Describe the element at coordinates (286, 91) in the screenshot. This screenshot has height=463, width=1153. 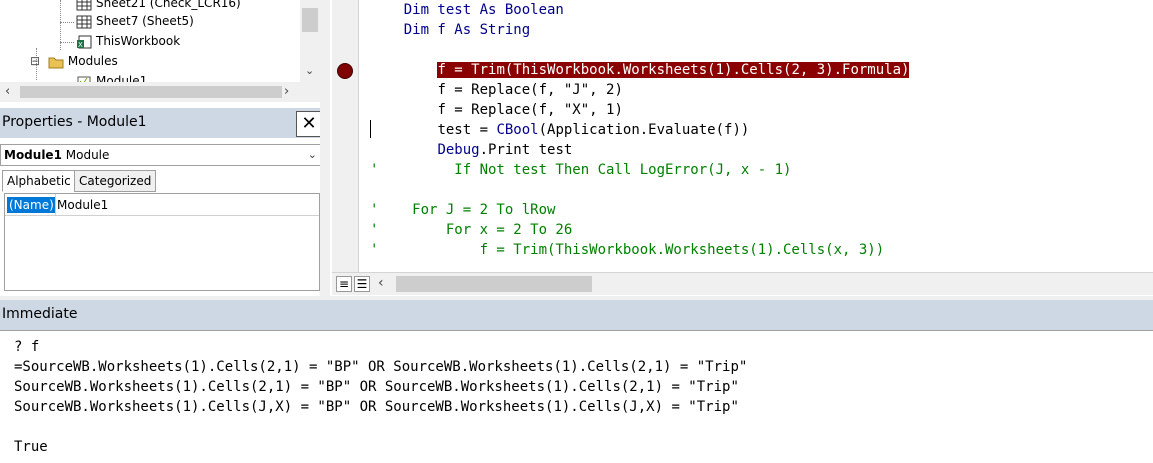
I see `chevron-right-icon: ›` at that location.